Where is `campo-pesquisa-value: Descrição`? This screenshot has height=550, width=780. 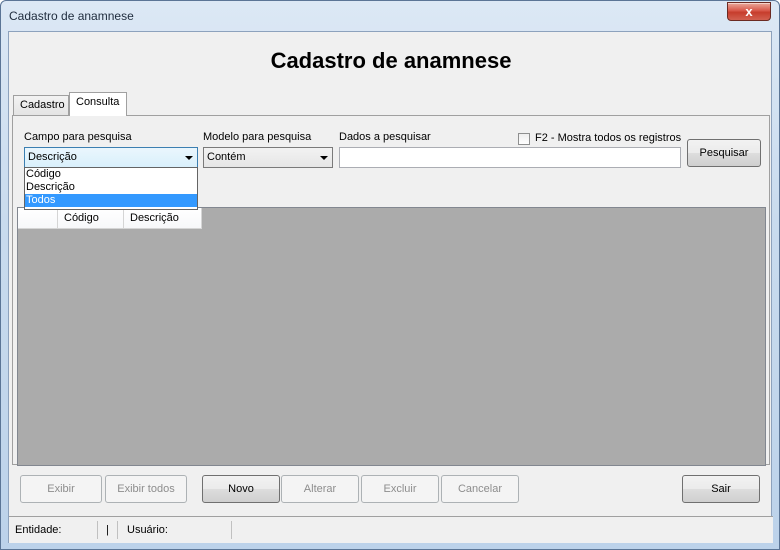
campo-pesquisa-value: Descrição is located at coordinates (52, 157).